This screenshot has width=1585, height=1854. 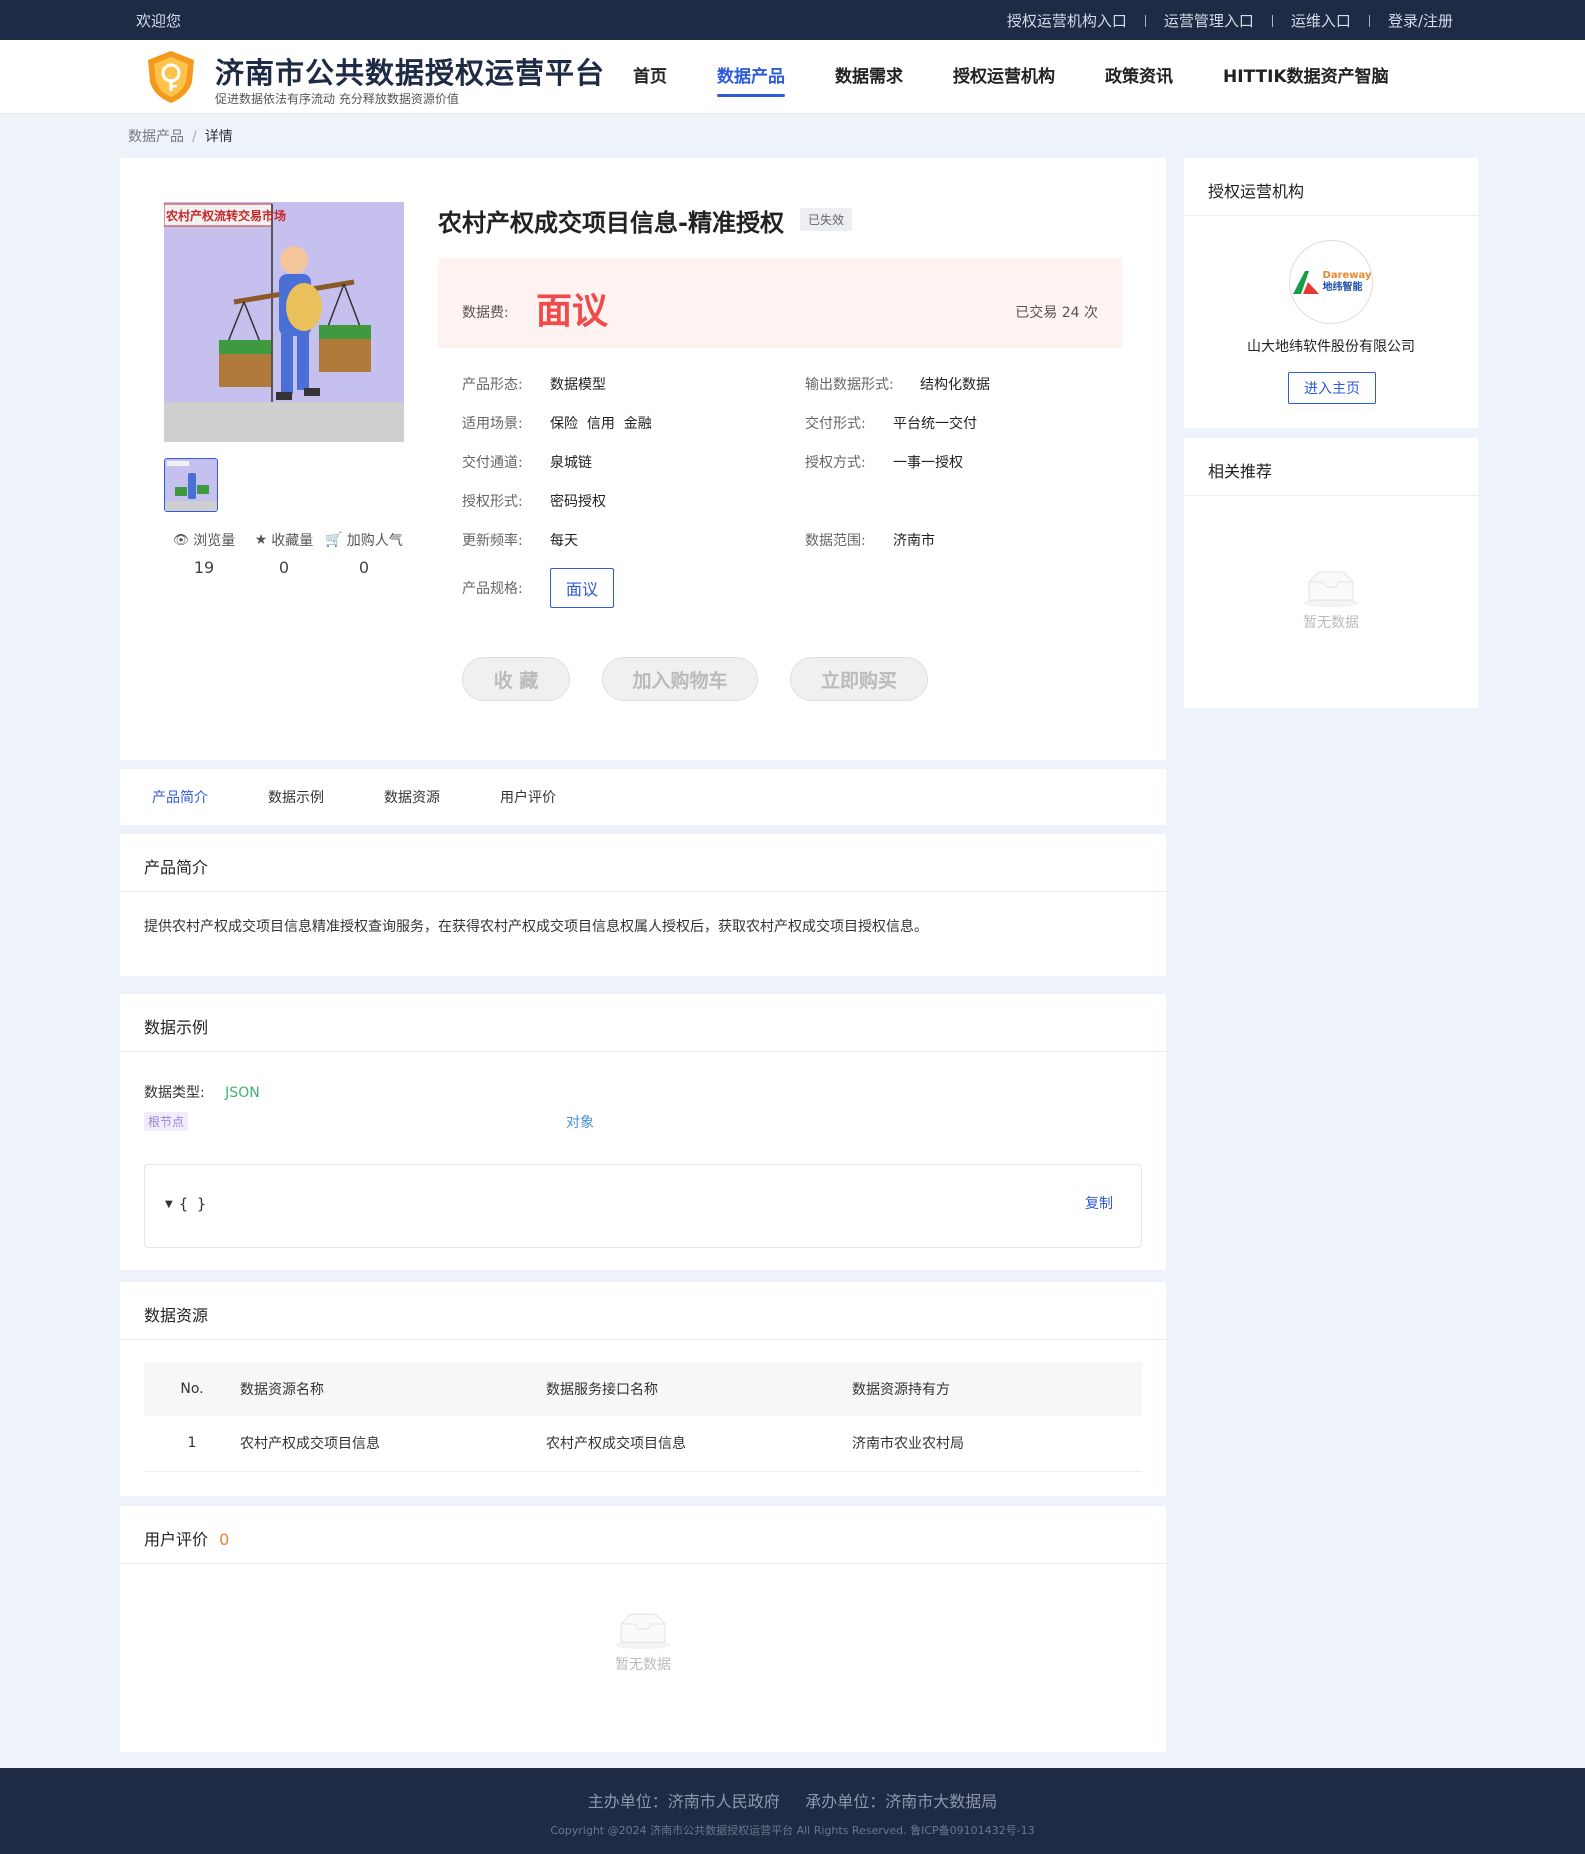 What do you see at coordinates (1342, 287) in the screenshot?
I see `org-logo-text-cn: 地纬智能` at bounding box center [1342, 287].